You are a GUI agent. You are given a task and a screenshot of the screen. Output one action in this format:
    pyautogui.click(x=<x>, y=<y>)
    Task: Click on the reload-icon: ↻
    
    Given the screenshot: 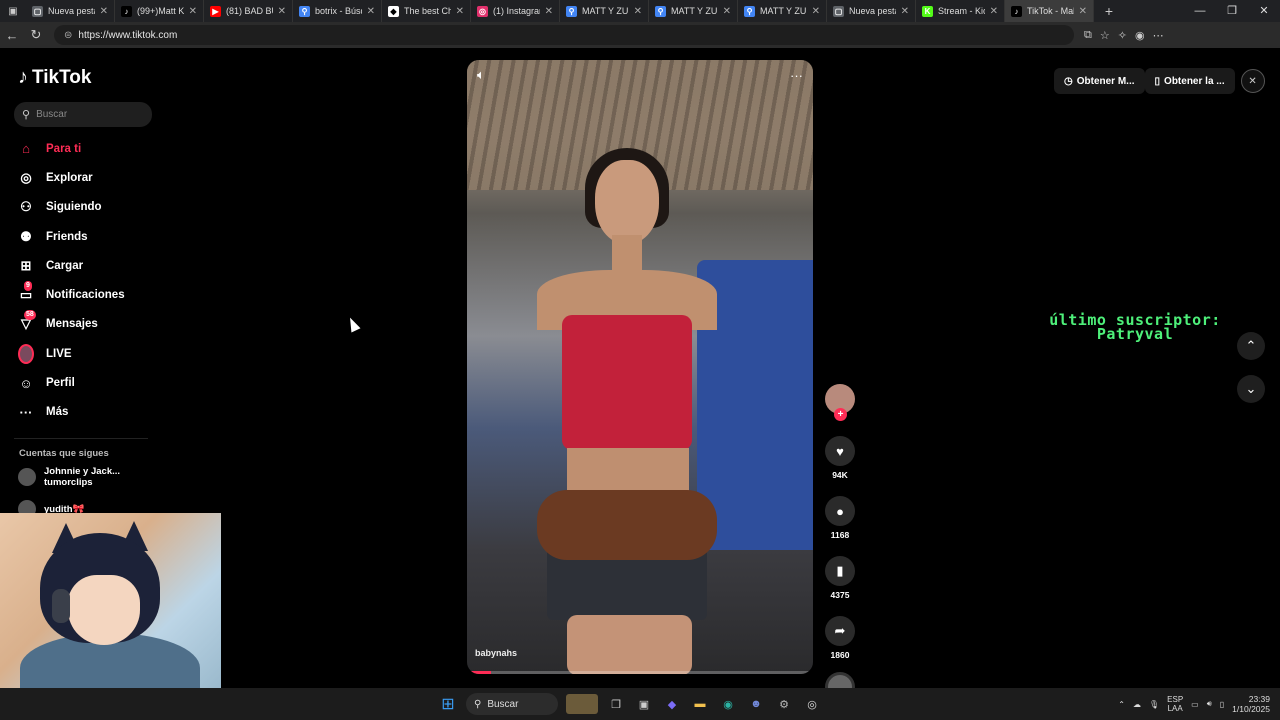 What is the action you would take?
    pyautogui.click(x=36, y=35)
    